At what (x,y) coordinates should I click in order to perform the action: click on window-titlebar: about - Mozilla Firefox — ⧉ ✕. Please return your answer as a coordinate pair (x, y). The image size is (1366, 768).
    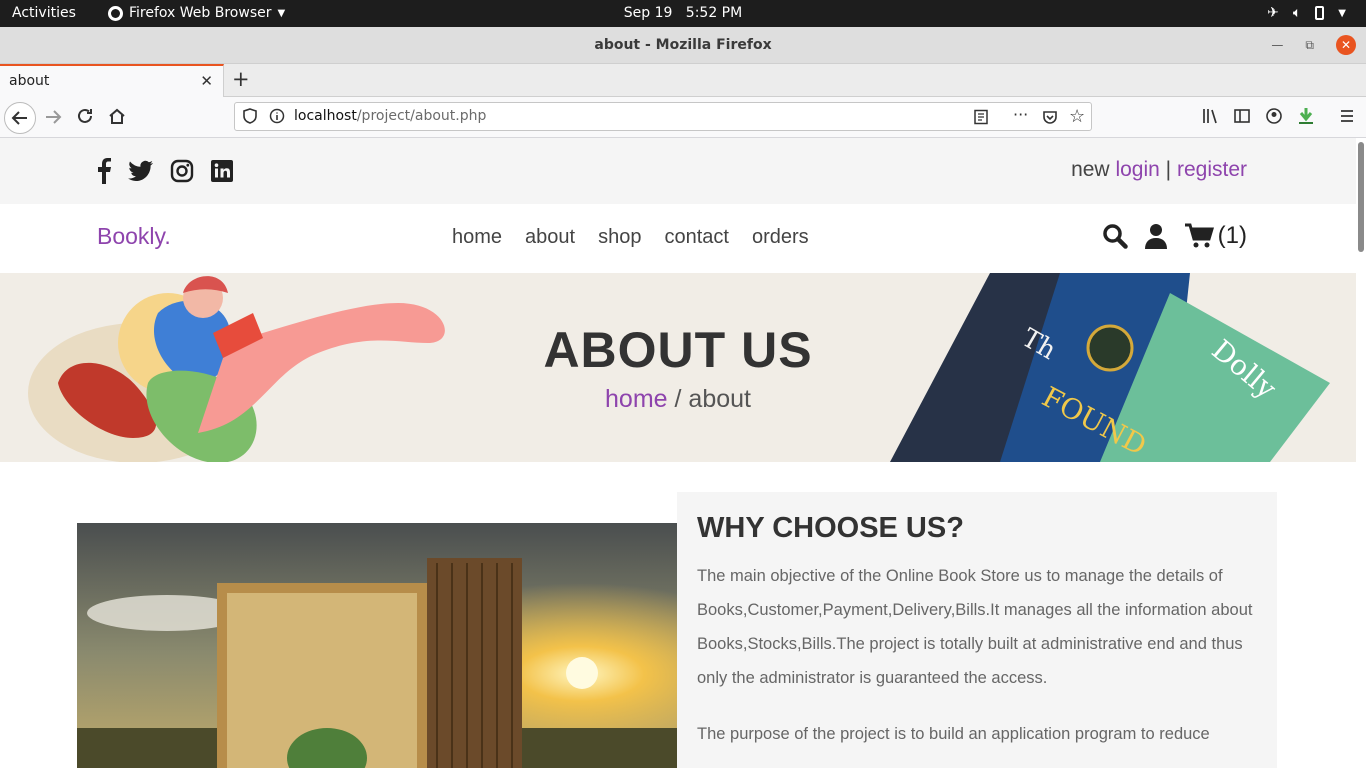
    Looking at the image, I should click on (683, 45).